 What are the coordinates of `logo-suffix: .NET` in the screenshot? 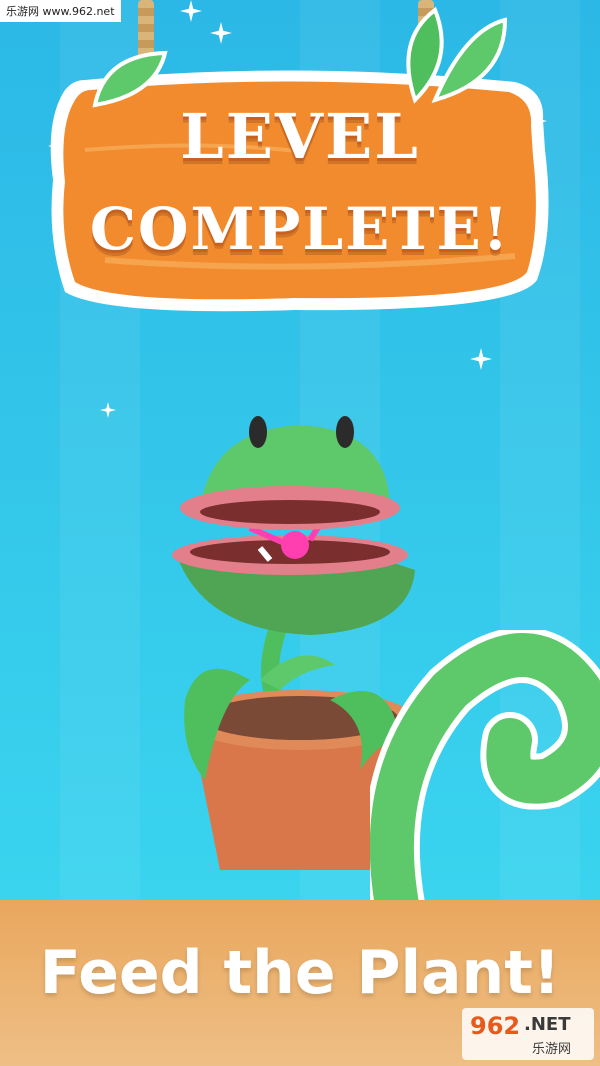 It's located at (547, 1024).